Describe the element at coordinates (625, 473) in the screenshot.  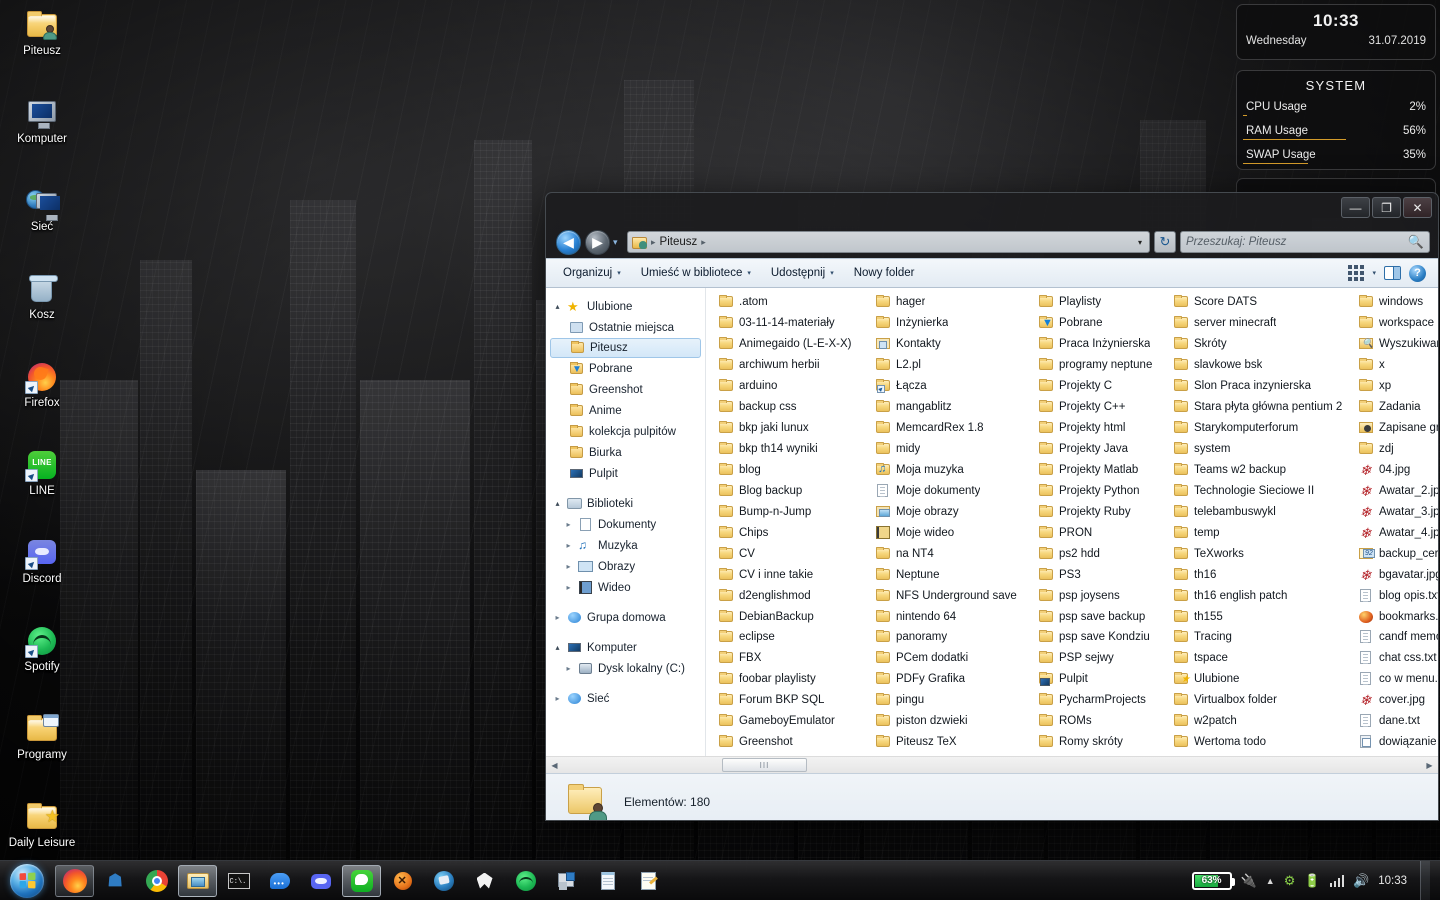
I see `sidebar-item-pulpit: Pulpit` at that location.